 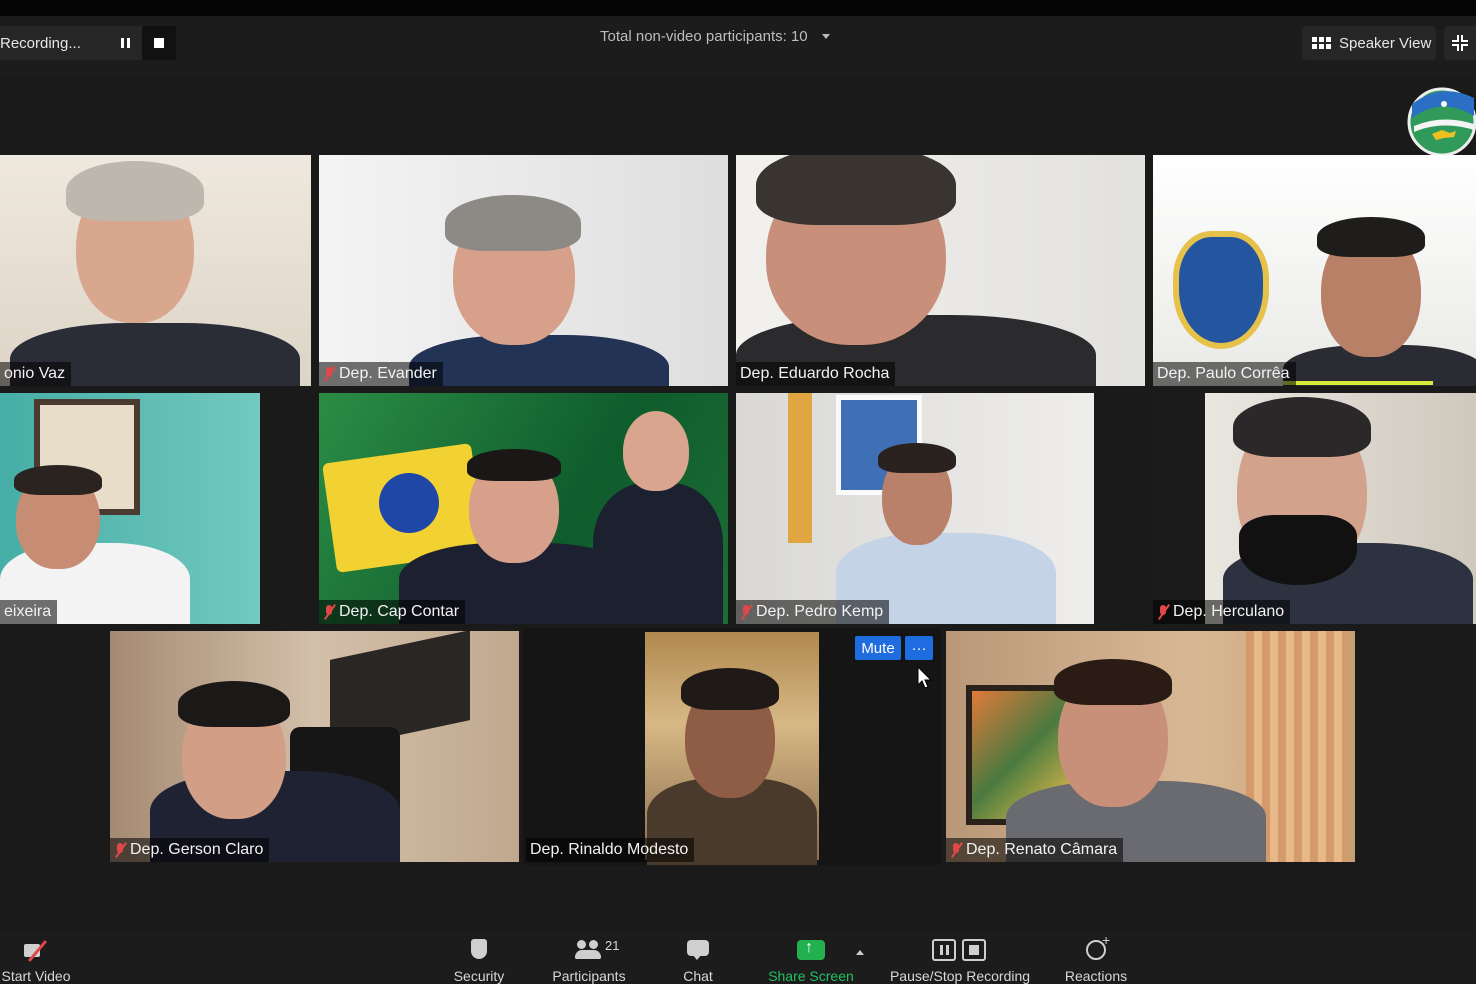 I want to click on pause-icon, so click(x=125, y=43).